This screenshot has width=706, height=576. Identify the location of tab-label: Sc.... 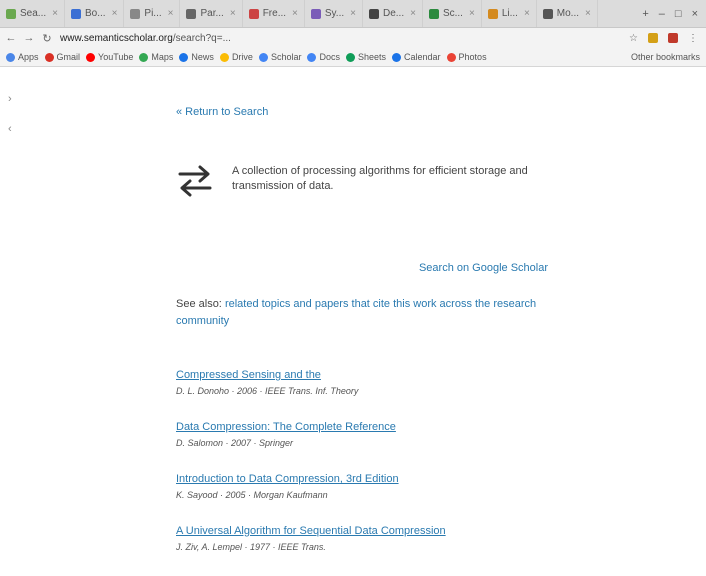
(452, 13).